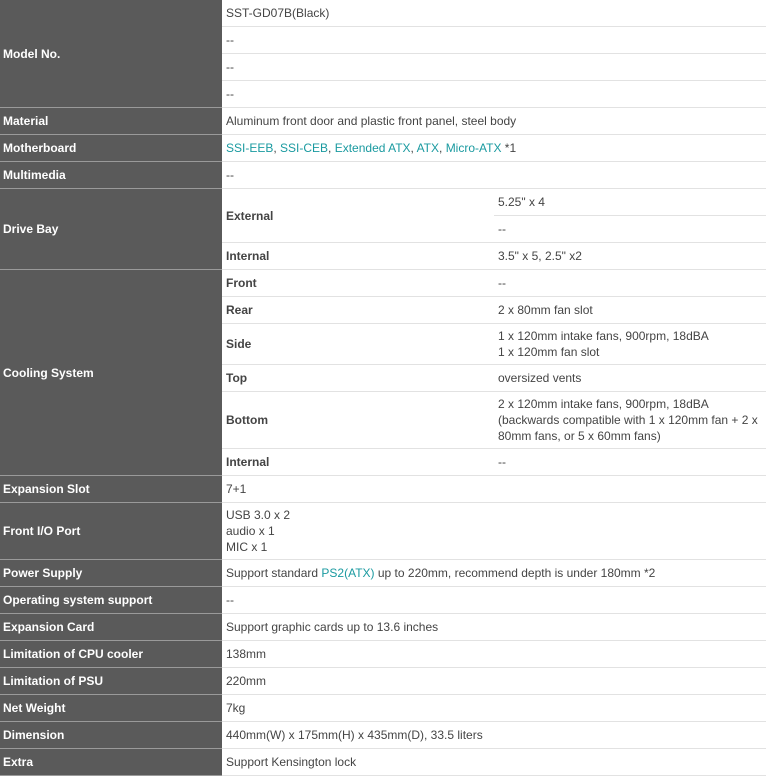  What do you see at coordinates (358, 378) in the screenshot?
I see `sublabel-top: Top` at bounding box center [358, 378].